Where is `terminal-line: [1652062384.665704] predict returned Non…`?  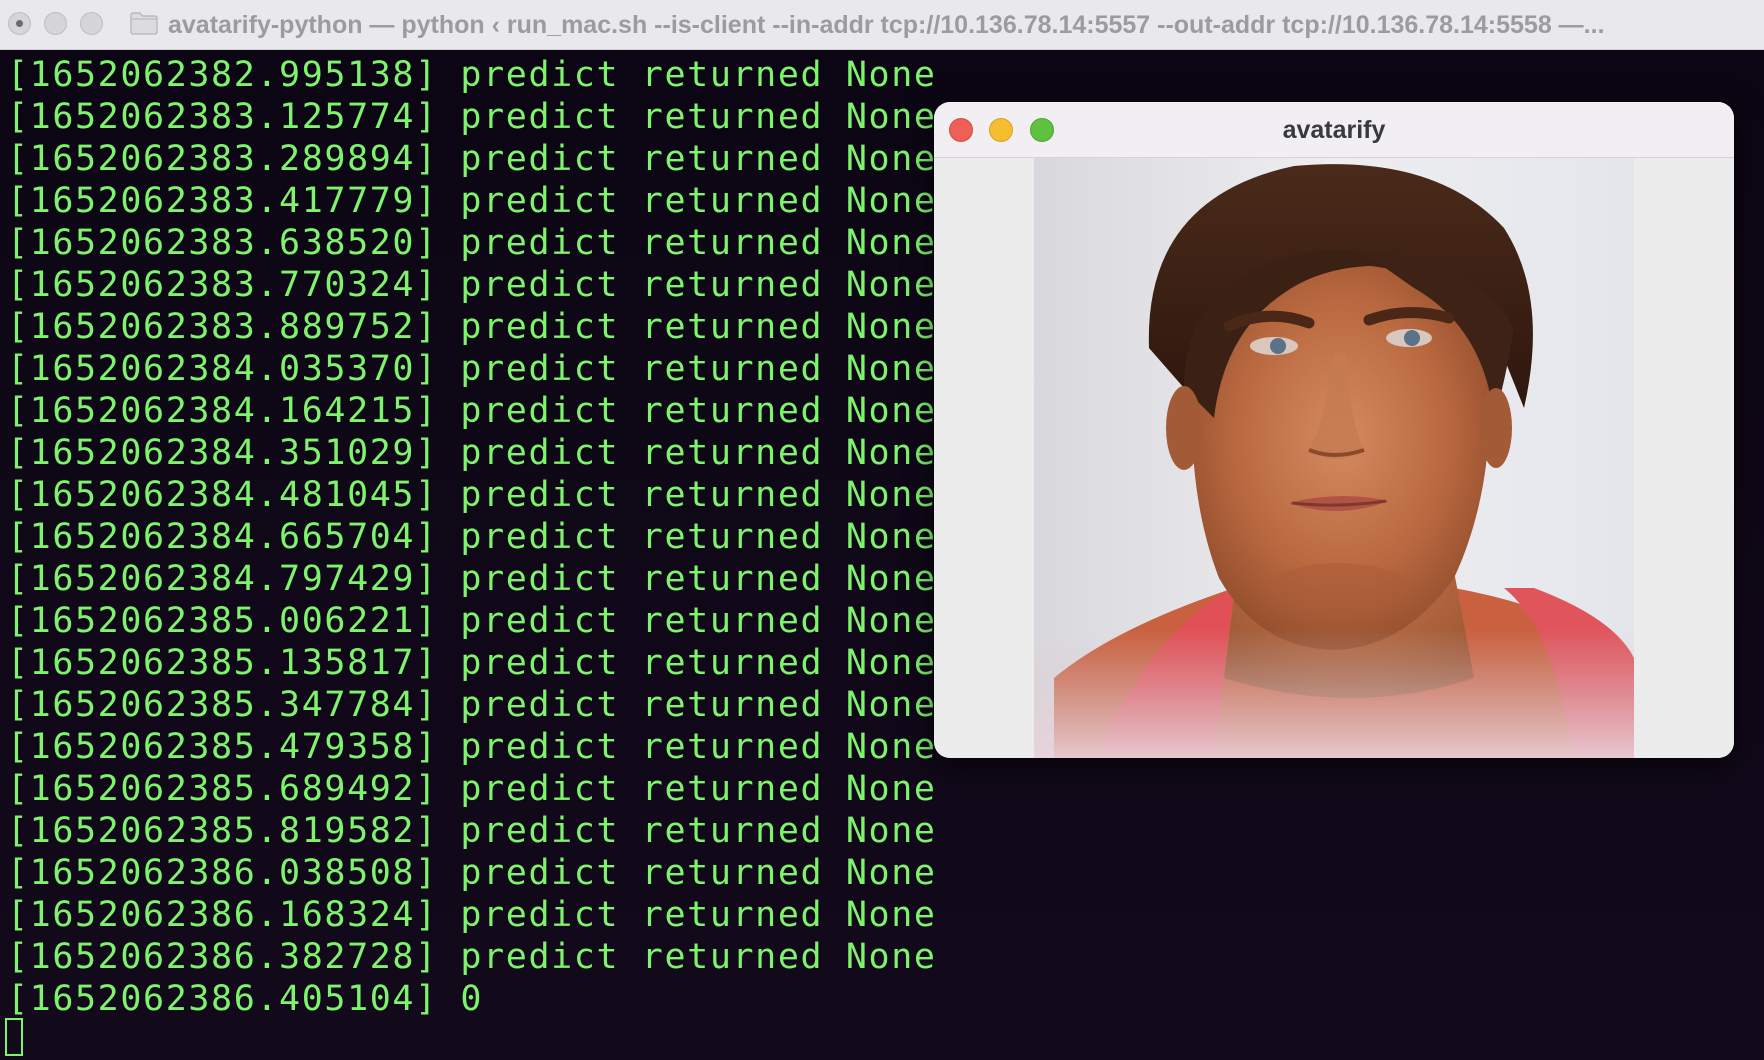 terminal-line: [1652062384.665704] predict returned Non… is located at coordinates (472, 537).